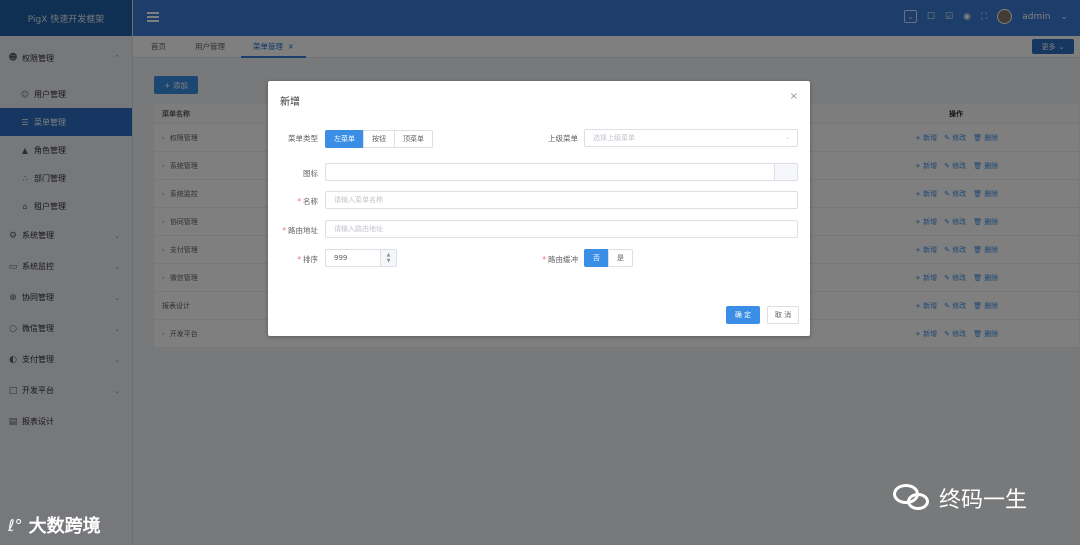 The width and height of the screenshot is (1080, 545). Describe the element at coordinates (290, 102) in the screenshot. I see `dialog-title: 新增` at that location.